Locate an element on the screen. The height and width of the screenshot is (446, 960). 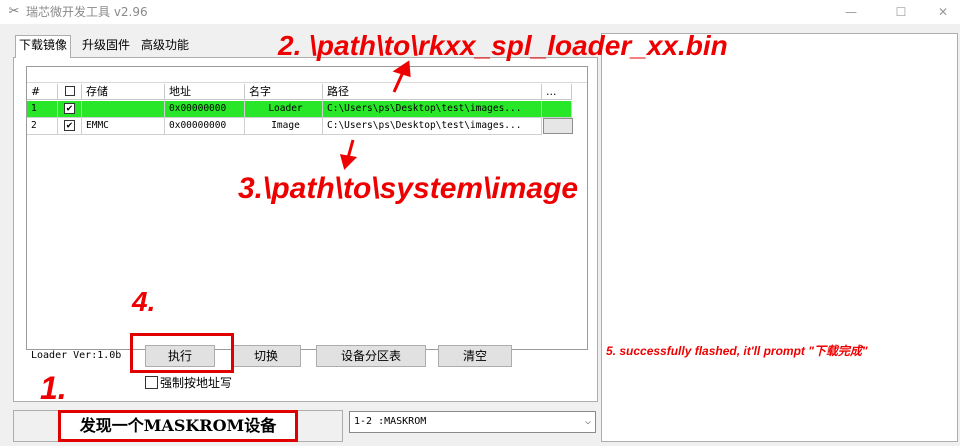
arrow-head-down-icon is located at coordinates (348, 162).